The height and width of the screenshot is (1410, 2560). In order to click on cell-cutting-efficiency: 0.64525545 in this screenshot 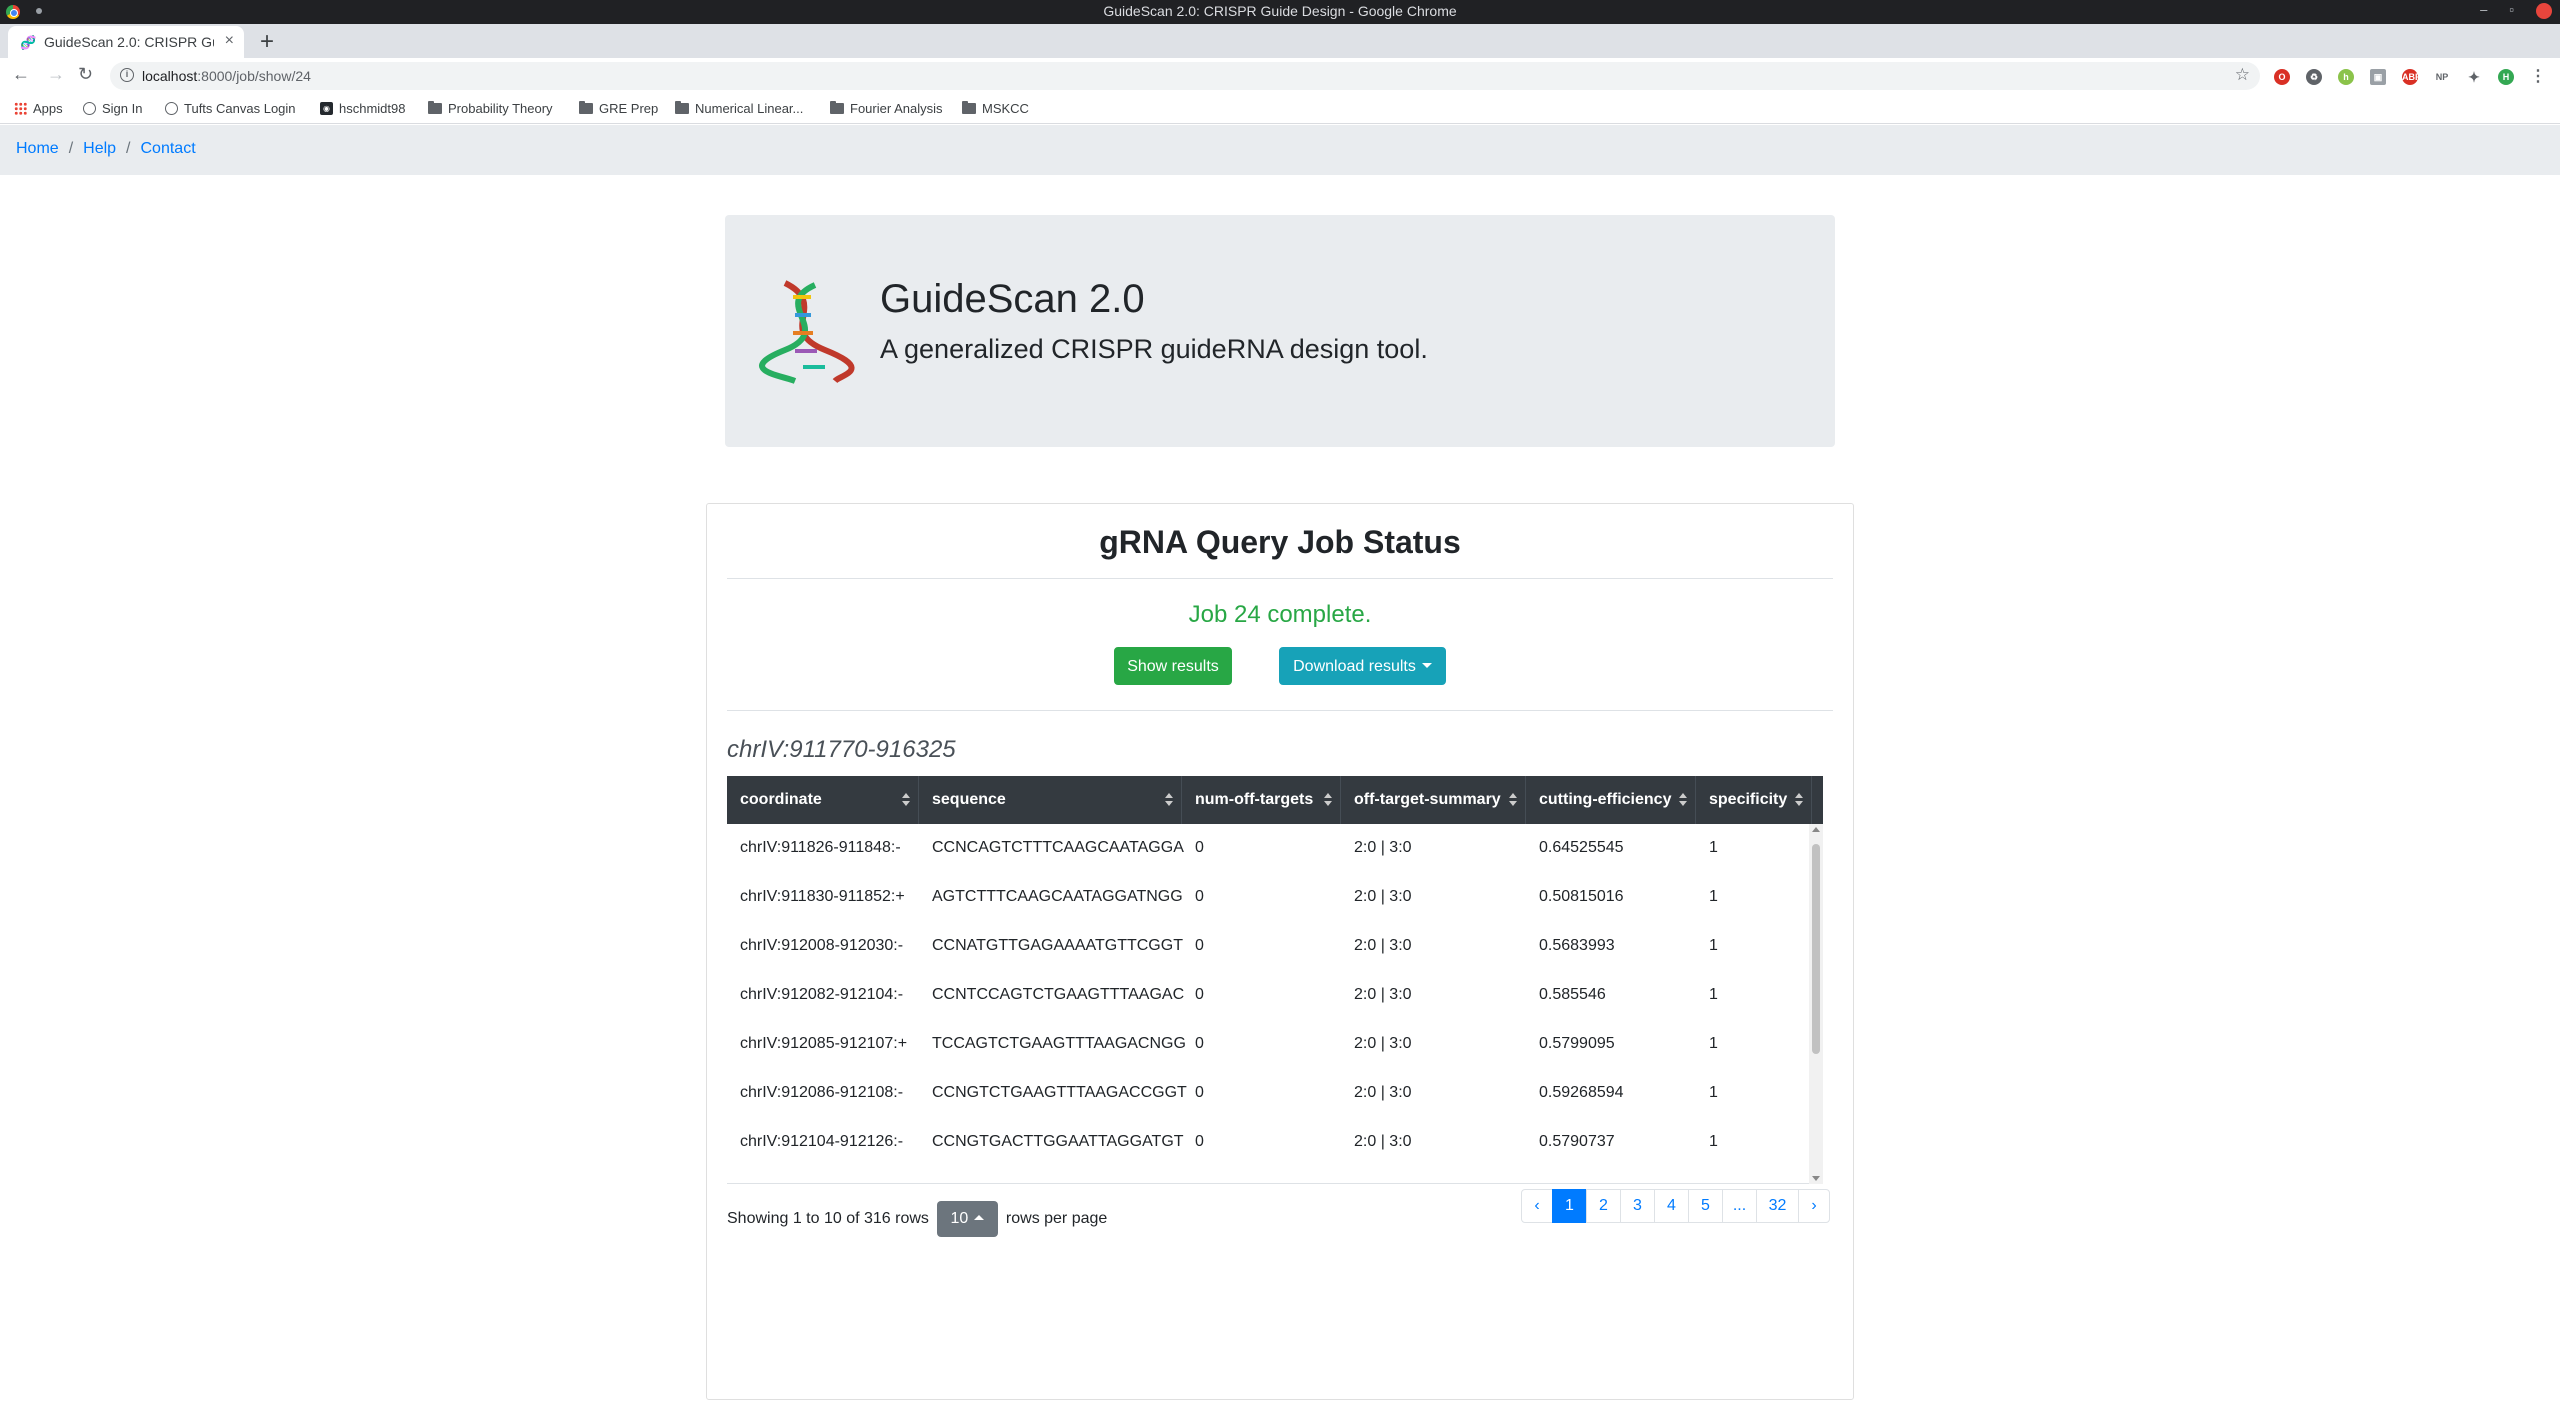, I will do `click(1581, 847)`.